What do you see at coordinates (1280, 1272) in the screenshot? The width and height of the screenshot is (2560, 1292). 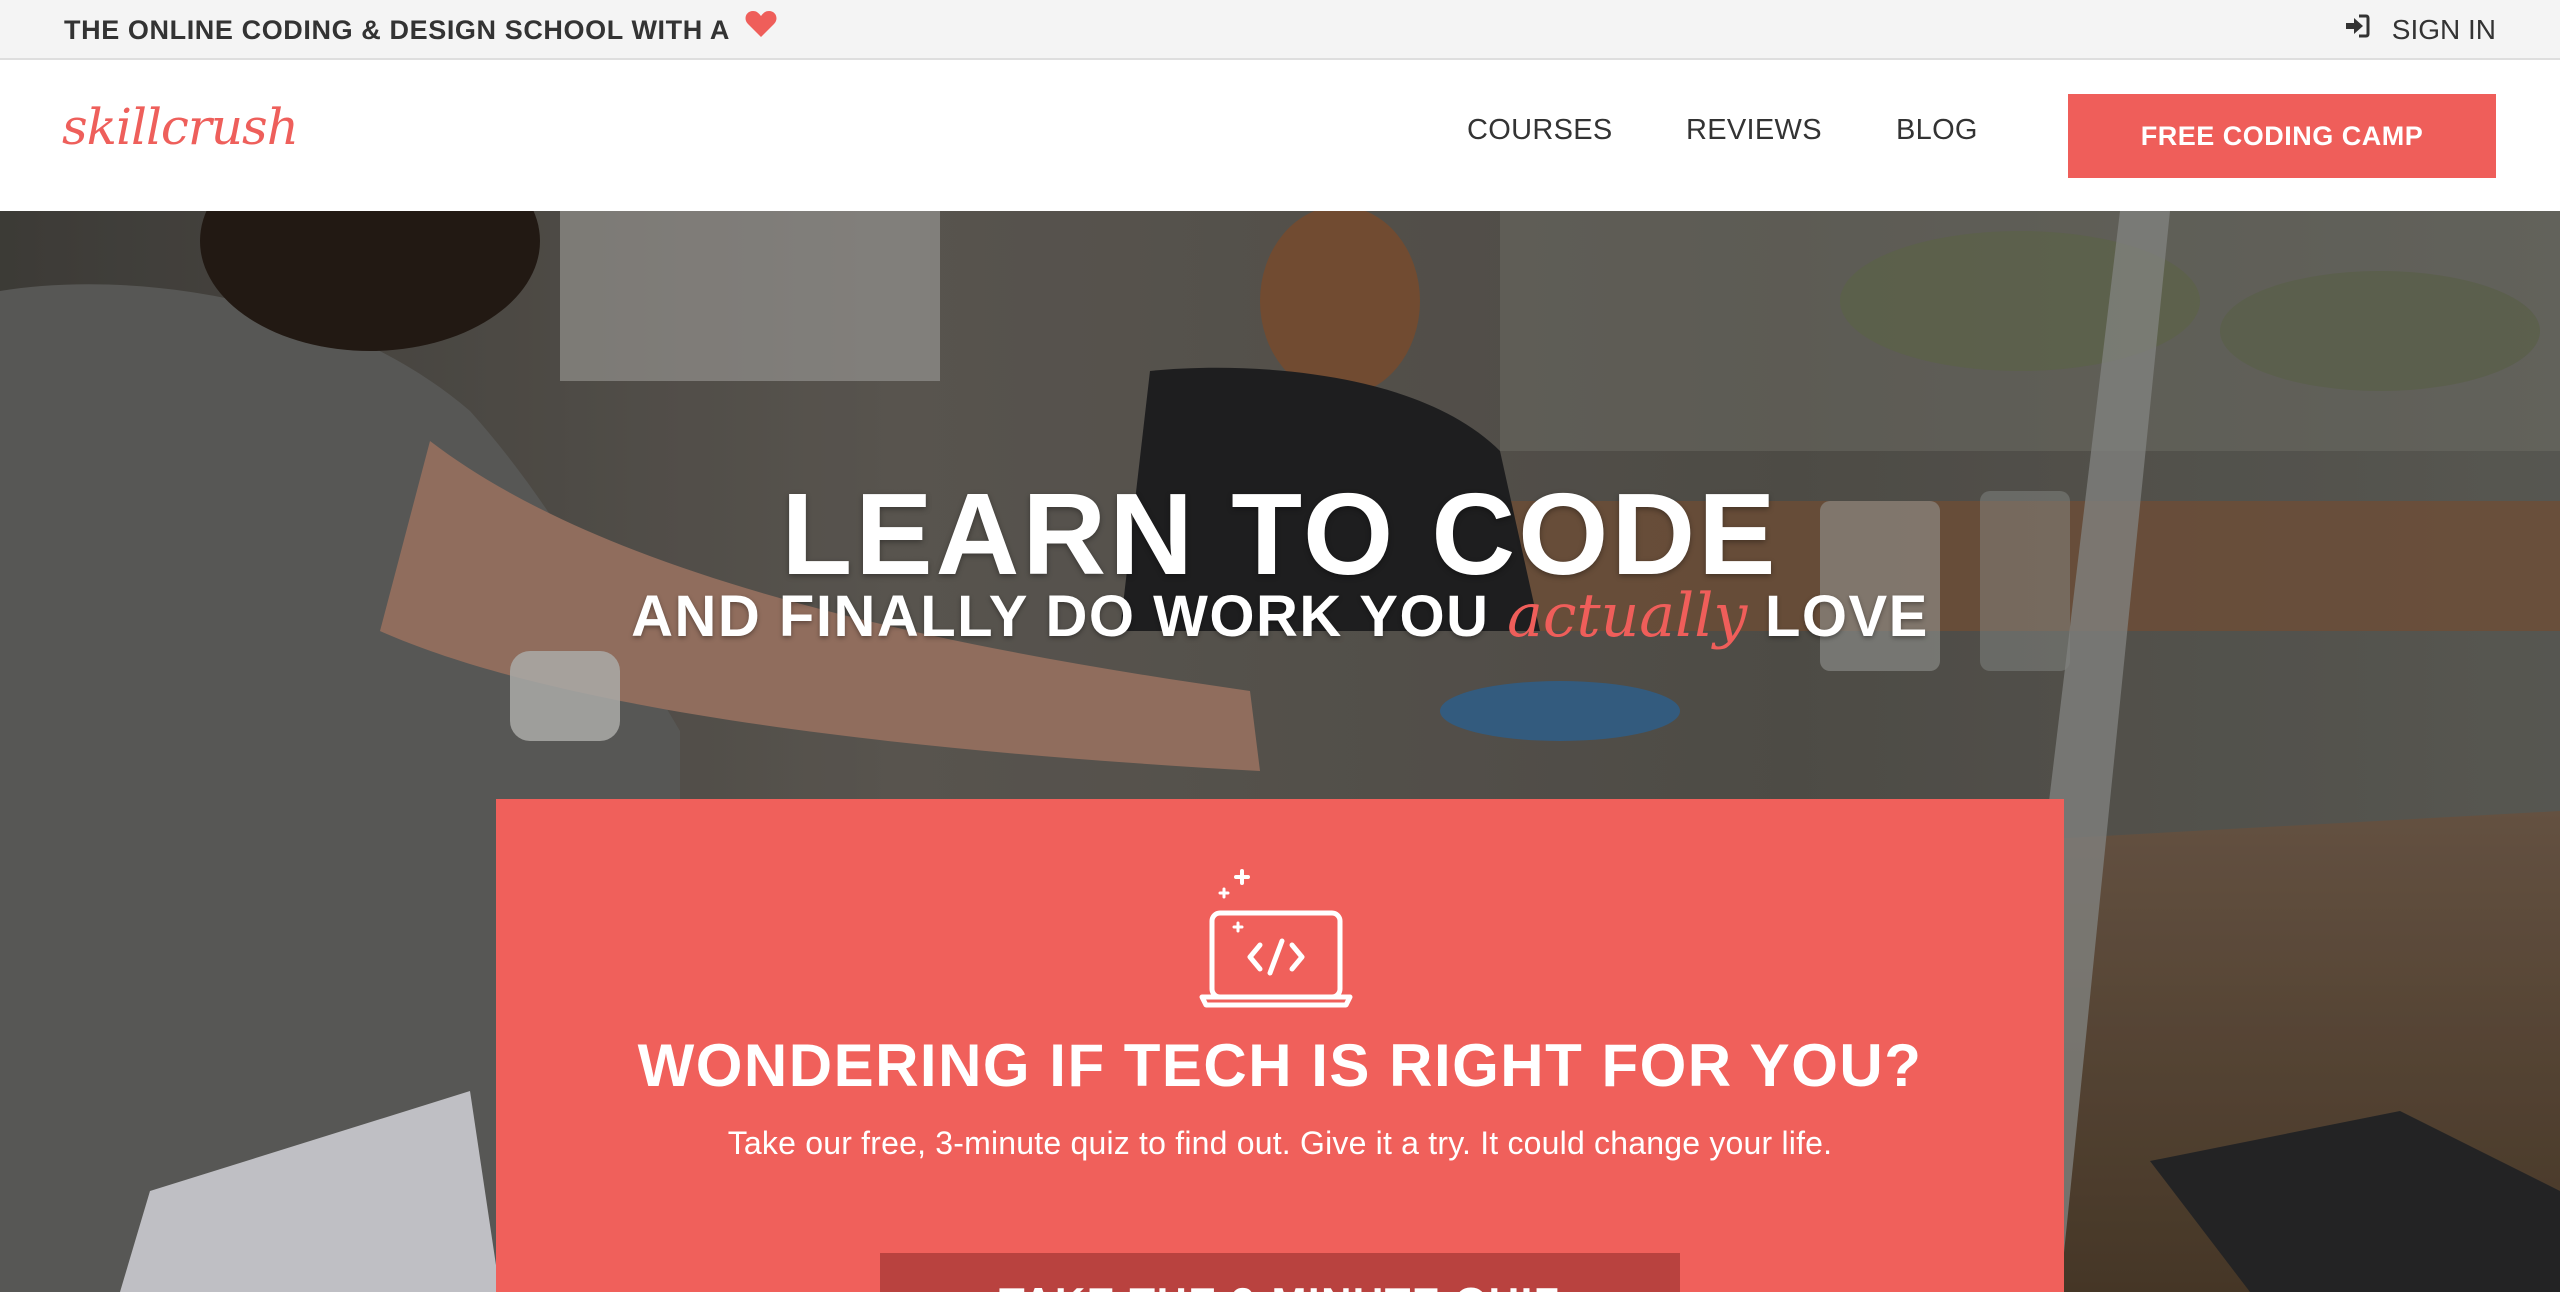 I see `take-quiz-button: TAKE THE 3-MINUTE QUIZ` at bounding box center [1280, 1272].